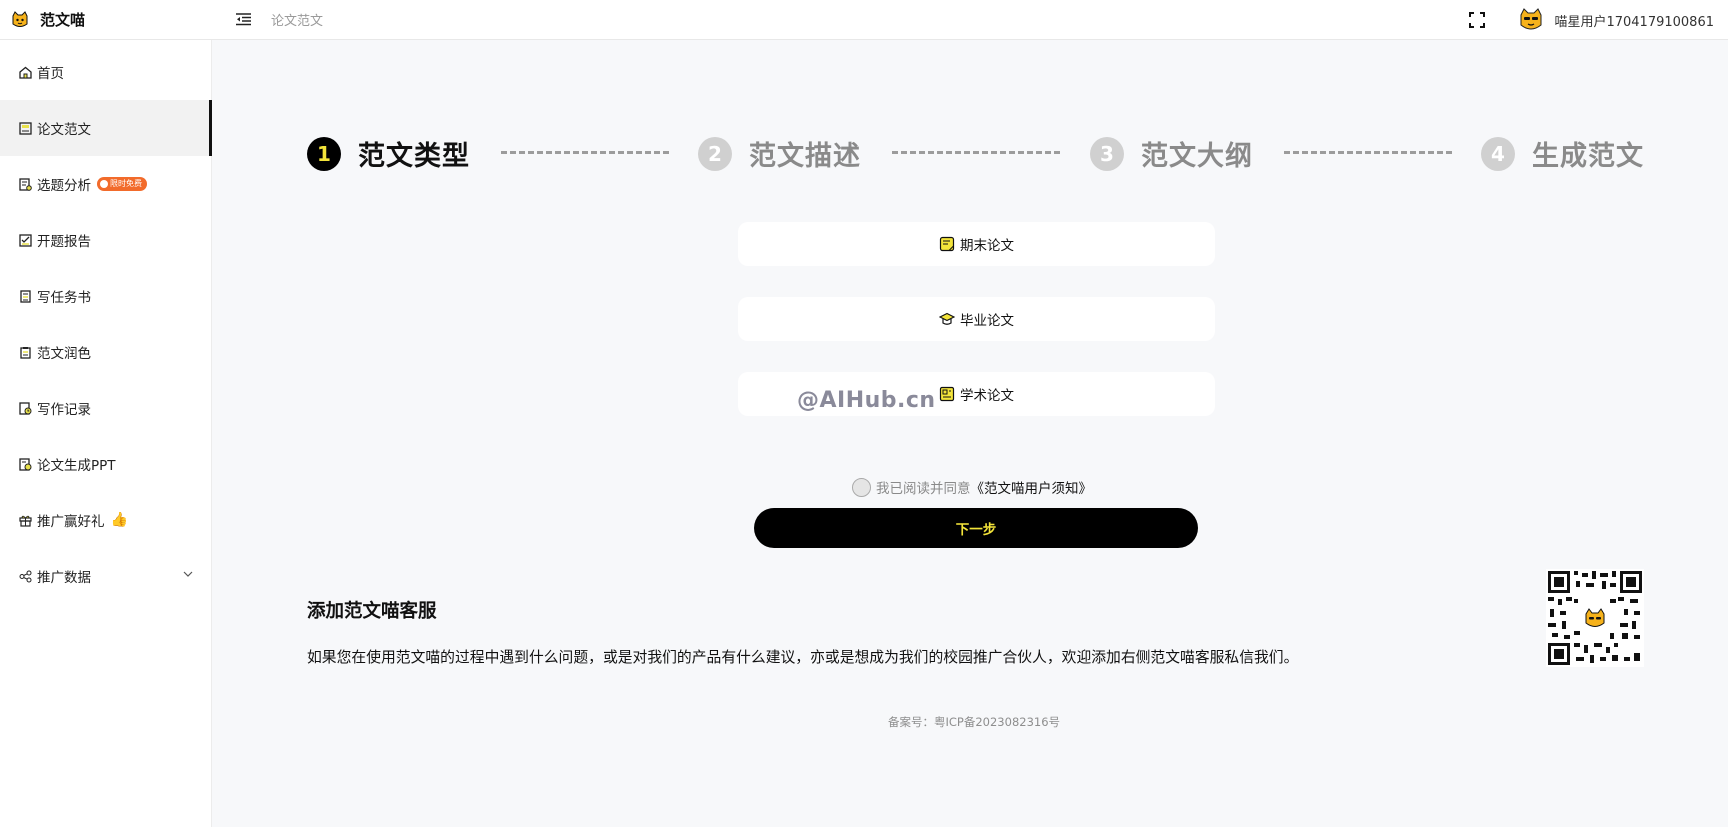 The image size is (1728, 827). What do you see at coordinates (1107, 153) in the screenshot?
I see `step-number: 3` at bounding box center [1107, 153].